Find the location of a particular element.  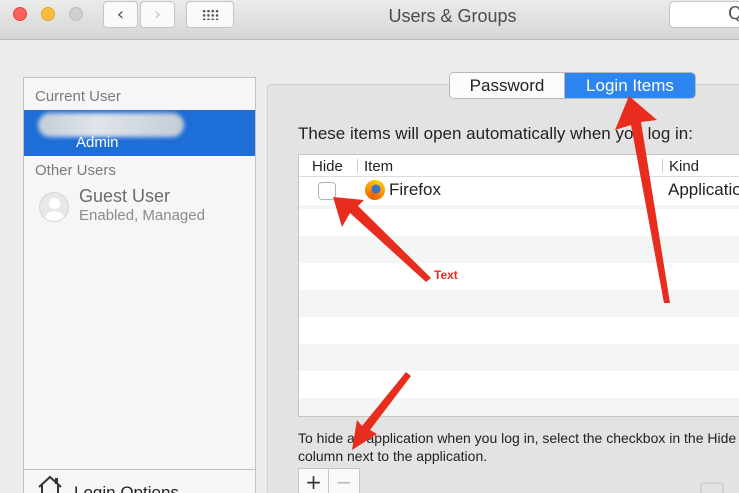

guest-avatar is located at coordinates (54, 207).